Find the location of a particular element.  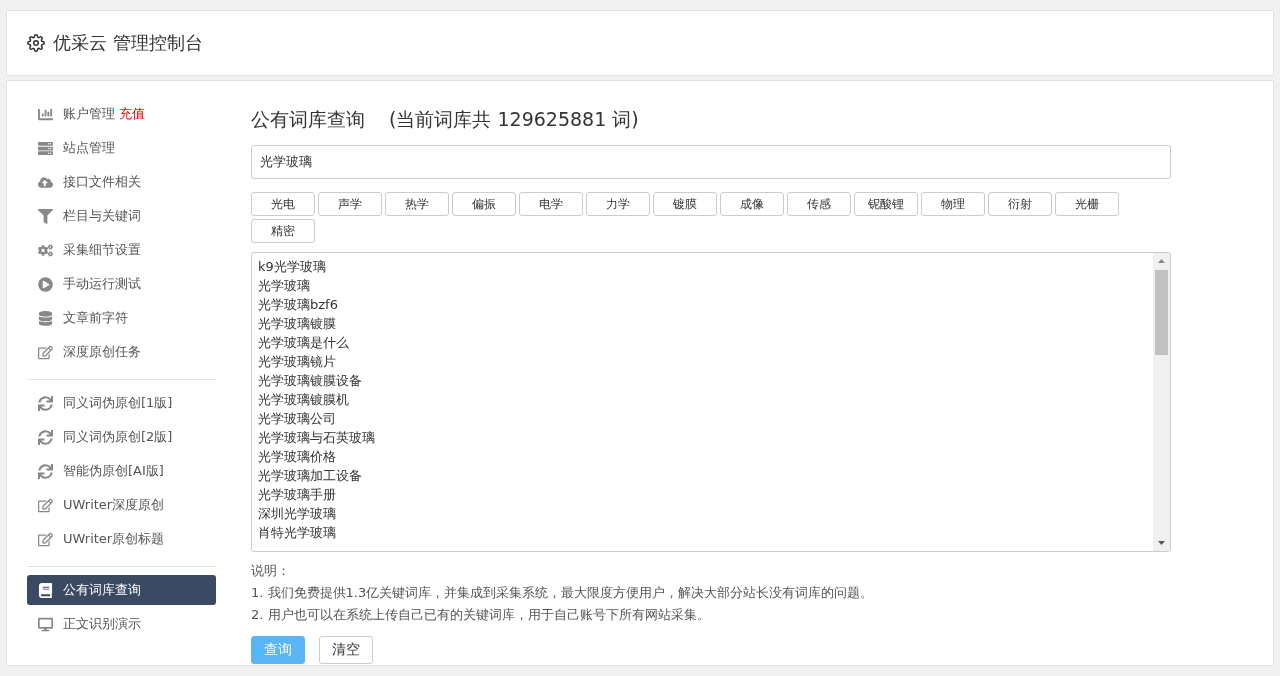

tag-button: 热学 is located at coordinates (417, 204).